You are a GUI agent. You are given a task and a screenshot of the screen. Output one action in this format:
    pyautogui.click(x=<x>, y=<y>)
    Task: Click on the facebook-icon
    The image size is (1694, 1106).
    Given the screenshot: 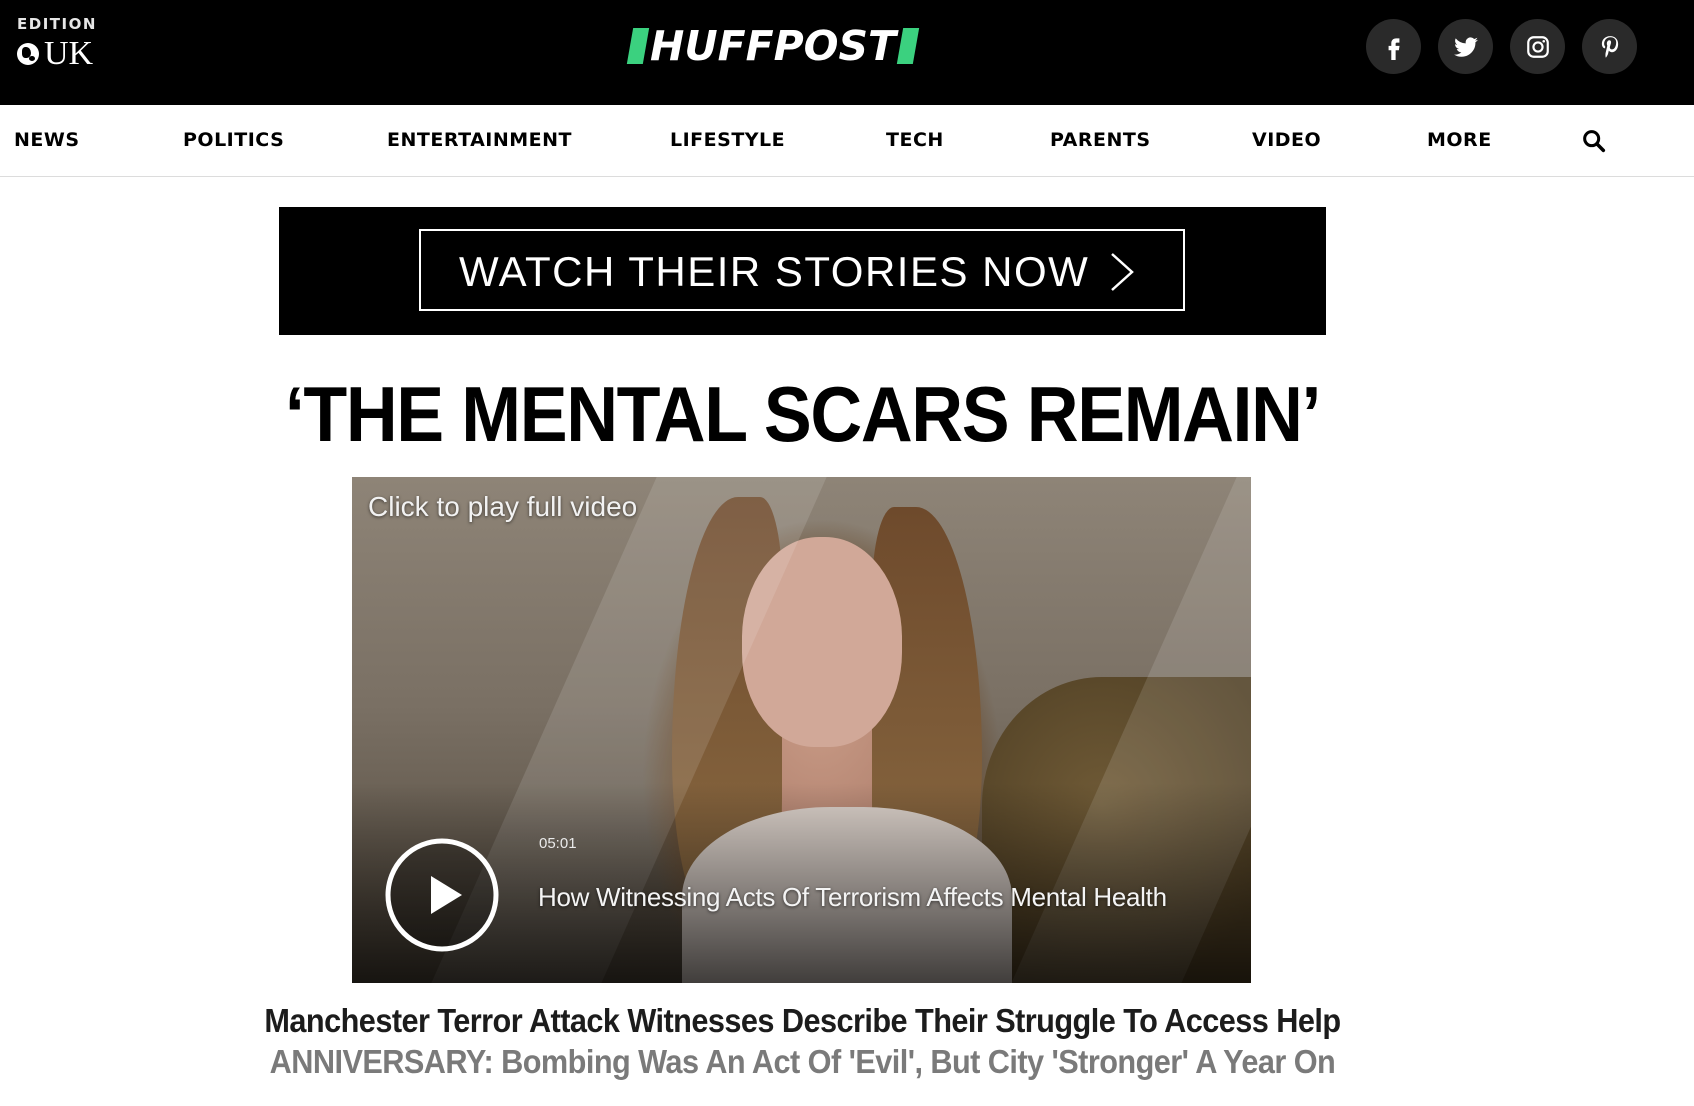 What is the action you would take?
    pyautogui.click(x=1394, y=48)
    